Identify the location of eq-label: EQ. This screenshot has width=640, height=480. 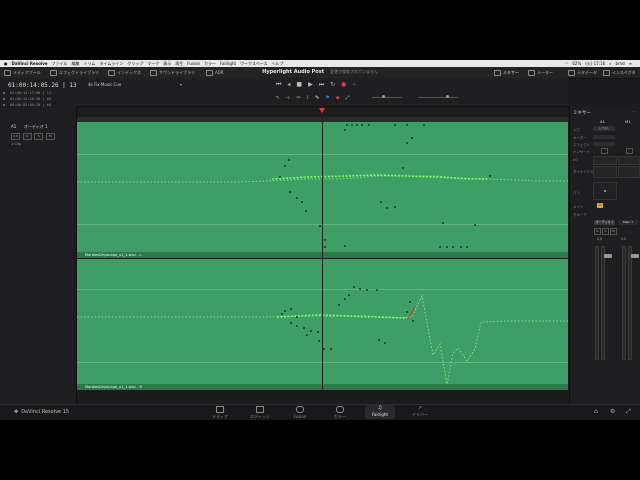
(575, 160).